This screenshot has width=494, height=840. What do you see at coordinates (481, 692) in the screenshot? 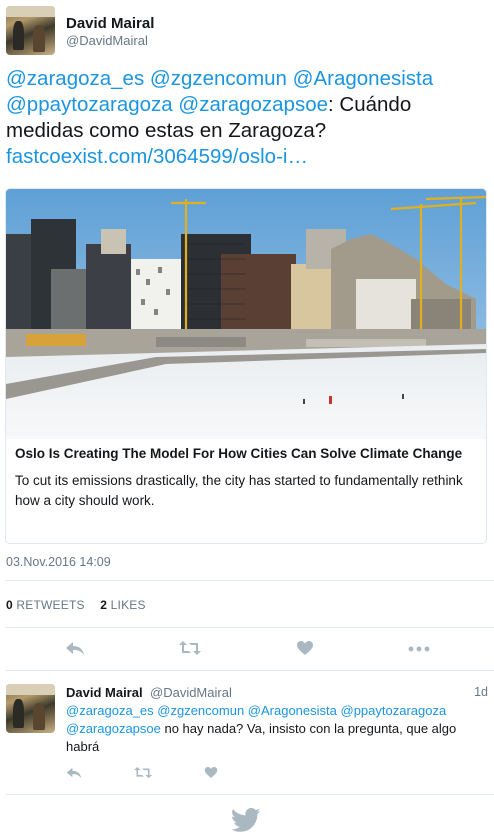
I see `reply-time: 1d` at bounding box center [481, 692].